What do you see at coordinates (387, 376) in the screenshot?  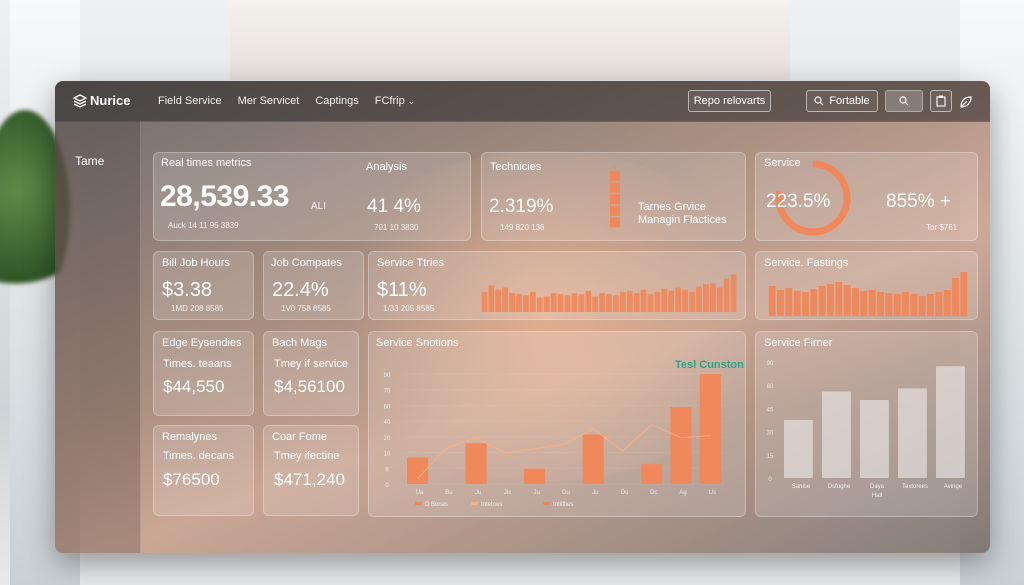 I see `y-tick-label: 90` at bounding box center [387, 376].